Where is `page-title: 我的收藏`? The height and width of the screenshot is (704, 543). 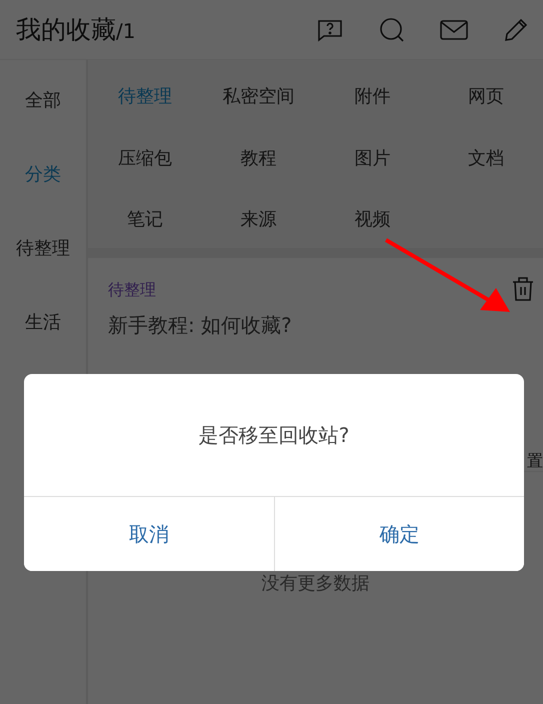
page-title: 我的收藏 is located at coordinates (66, 30).